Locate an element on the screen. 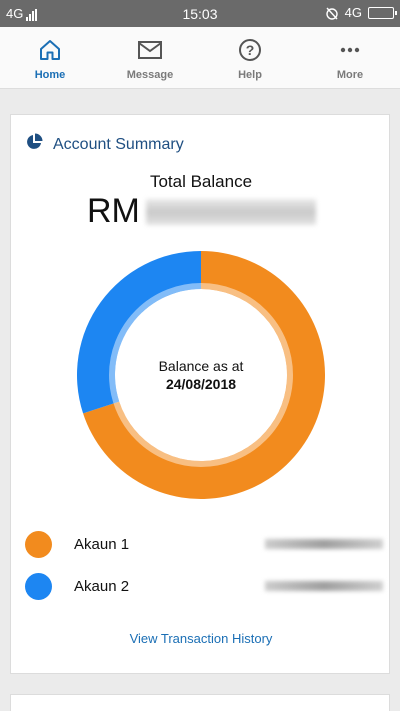 This screenshot has height=711, width=400. currency-label: RM is located at coordinates (113, 211).